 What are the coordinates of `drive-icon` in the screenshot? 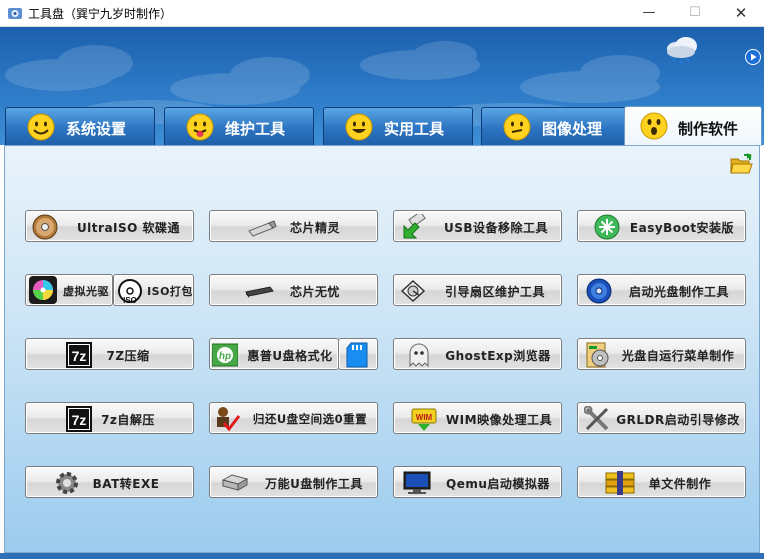 It's located at (235, 482).